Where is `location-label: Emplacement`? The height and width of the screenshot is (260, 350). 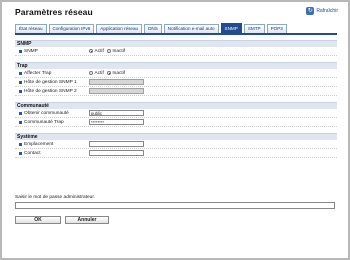 location-label: Emplacement is located at coordinates (39, 144).